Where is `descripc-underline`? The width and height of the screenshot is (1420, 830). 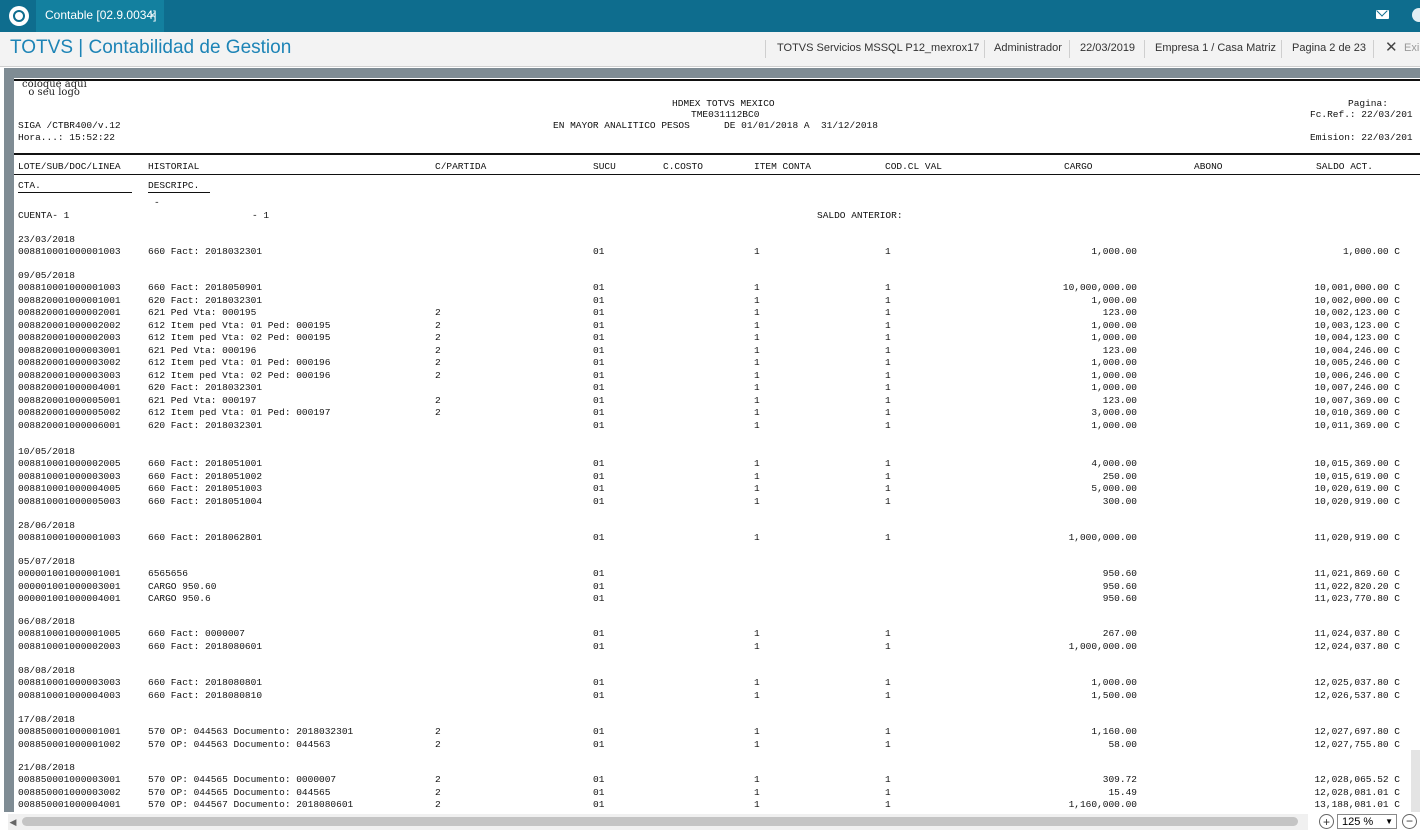
descripc-underline is located at coordinates (179, 192).